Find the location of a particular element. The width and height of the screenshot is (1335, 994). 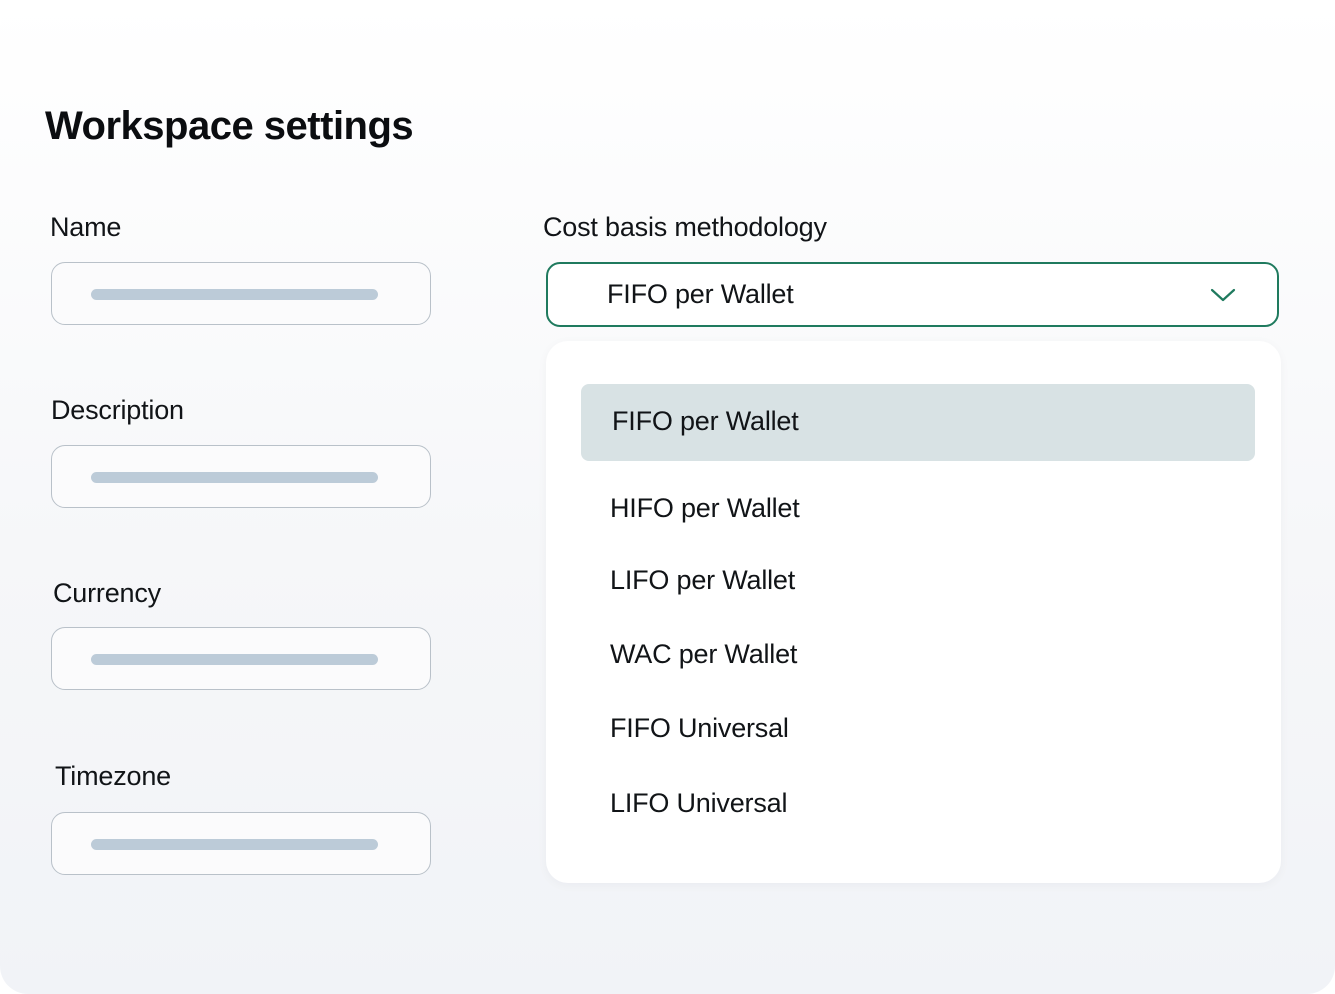

dropdown-option-fifo-per-wallet: FIFO per Wallet is located at coordinates (918, 422).